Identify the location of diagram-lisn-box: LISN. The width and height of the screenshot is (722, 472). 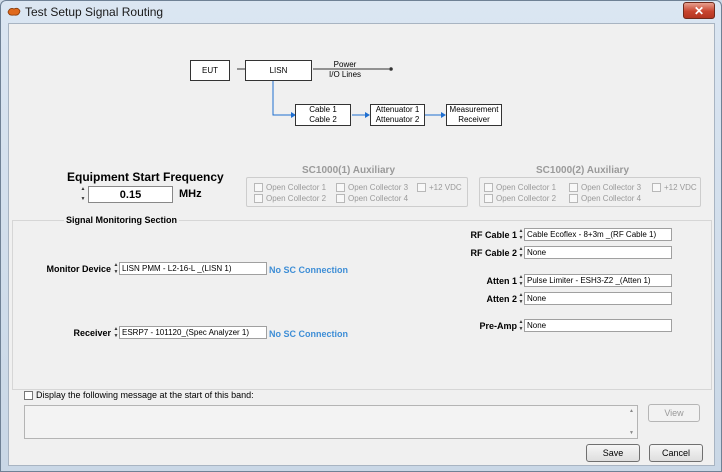
(278, 70).